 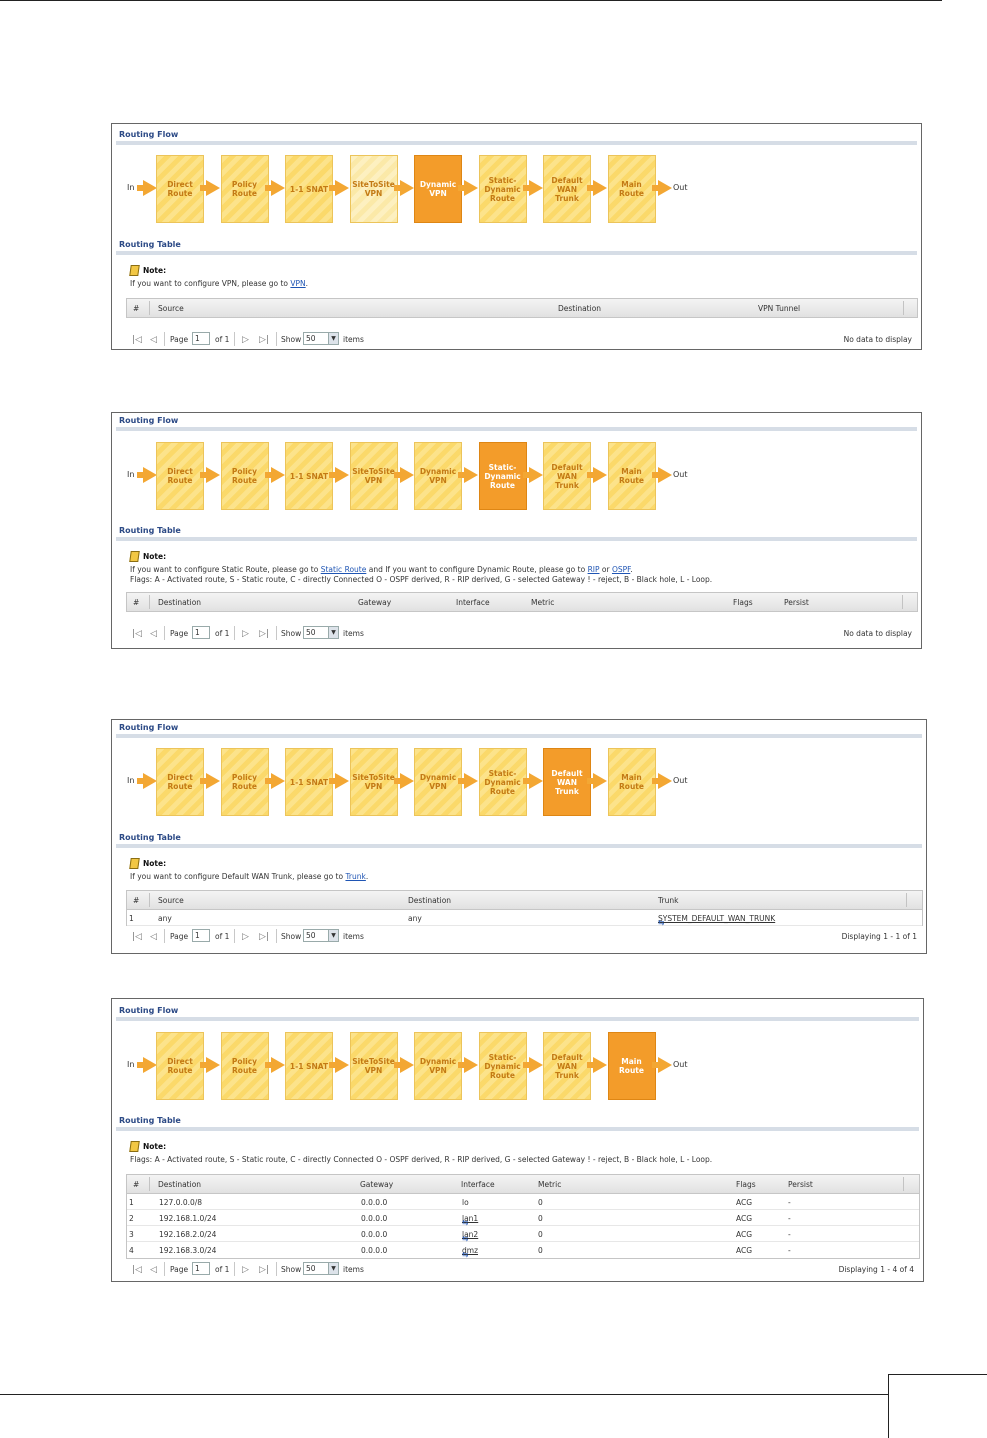 I want to click on table-row: 1 any any ⇆ SYSTEM_DEFAULT_WAN_TRUNK, so click(x=524, y=918).